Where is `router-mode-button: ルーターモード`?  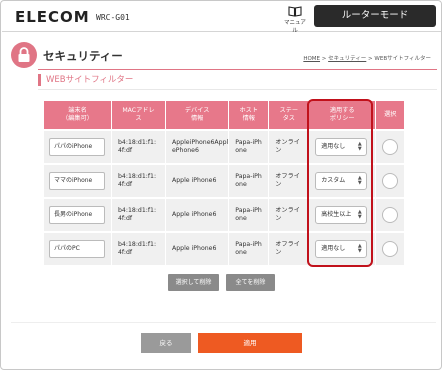
router-mode-button: ルーターモード is located at coordinates (375, 16).